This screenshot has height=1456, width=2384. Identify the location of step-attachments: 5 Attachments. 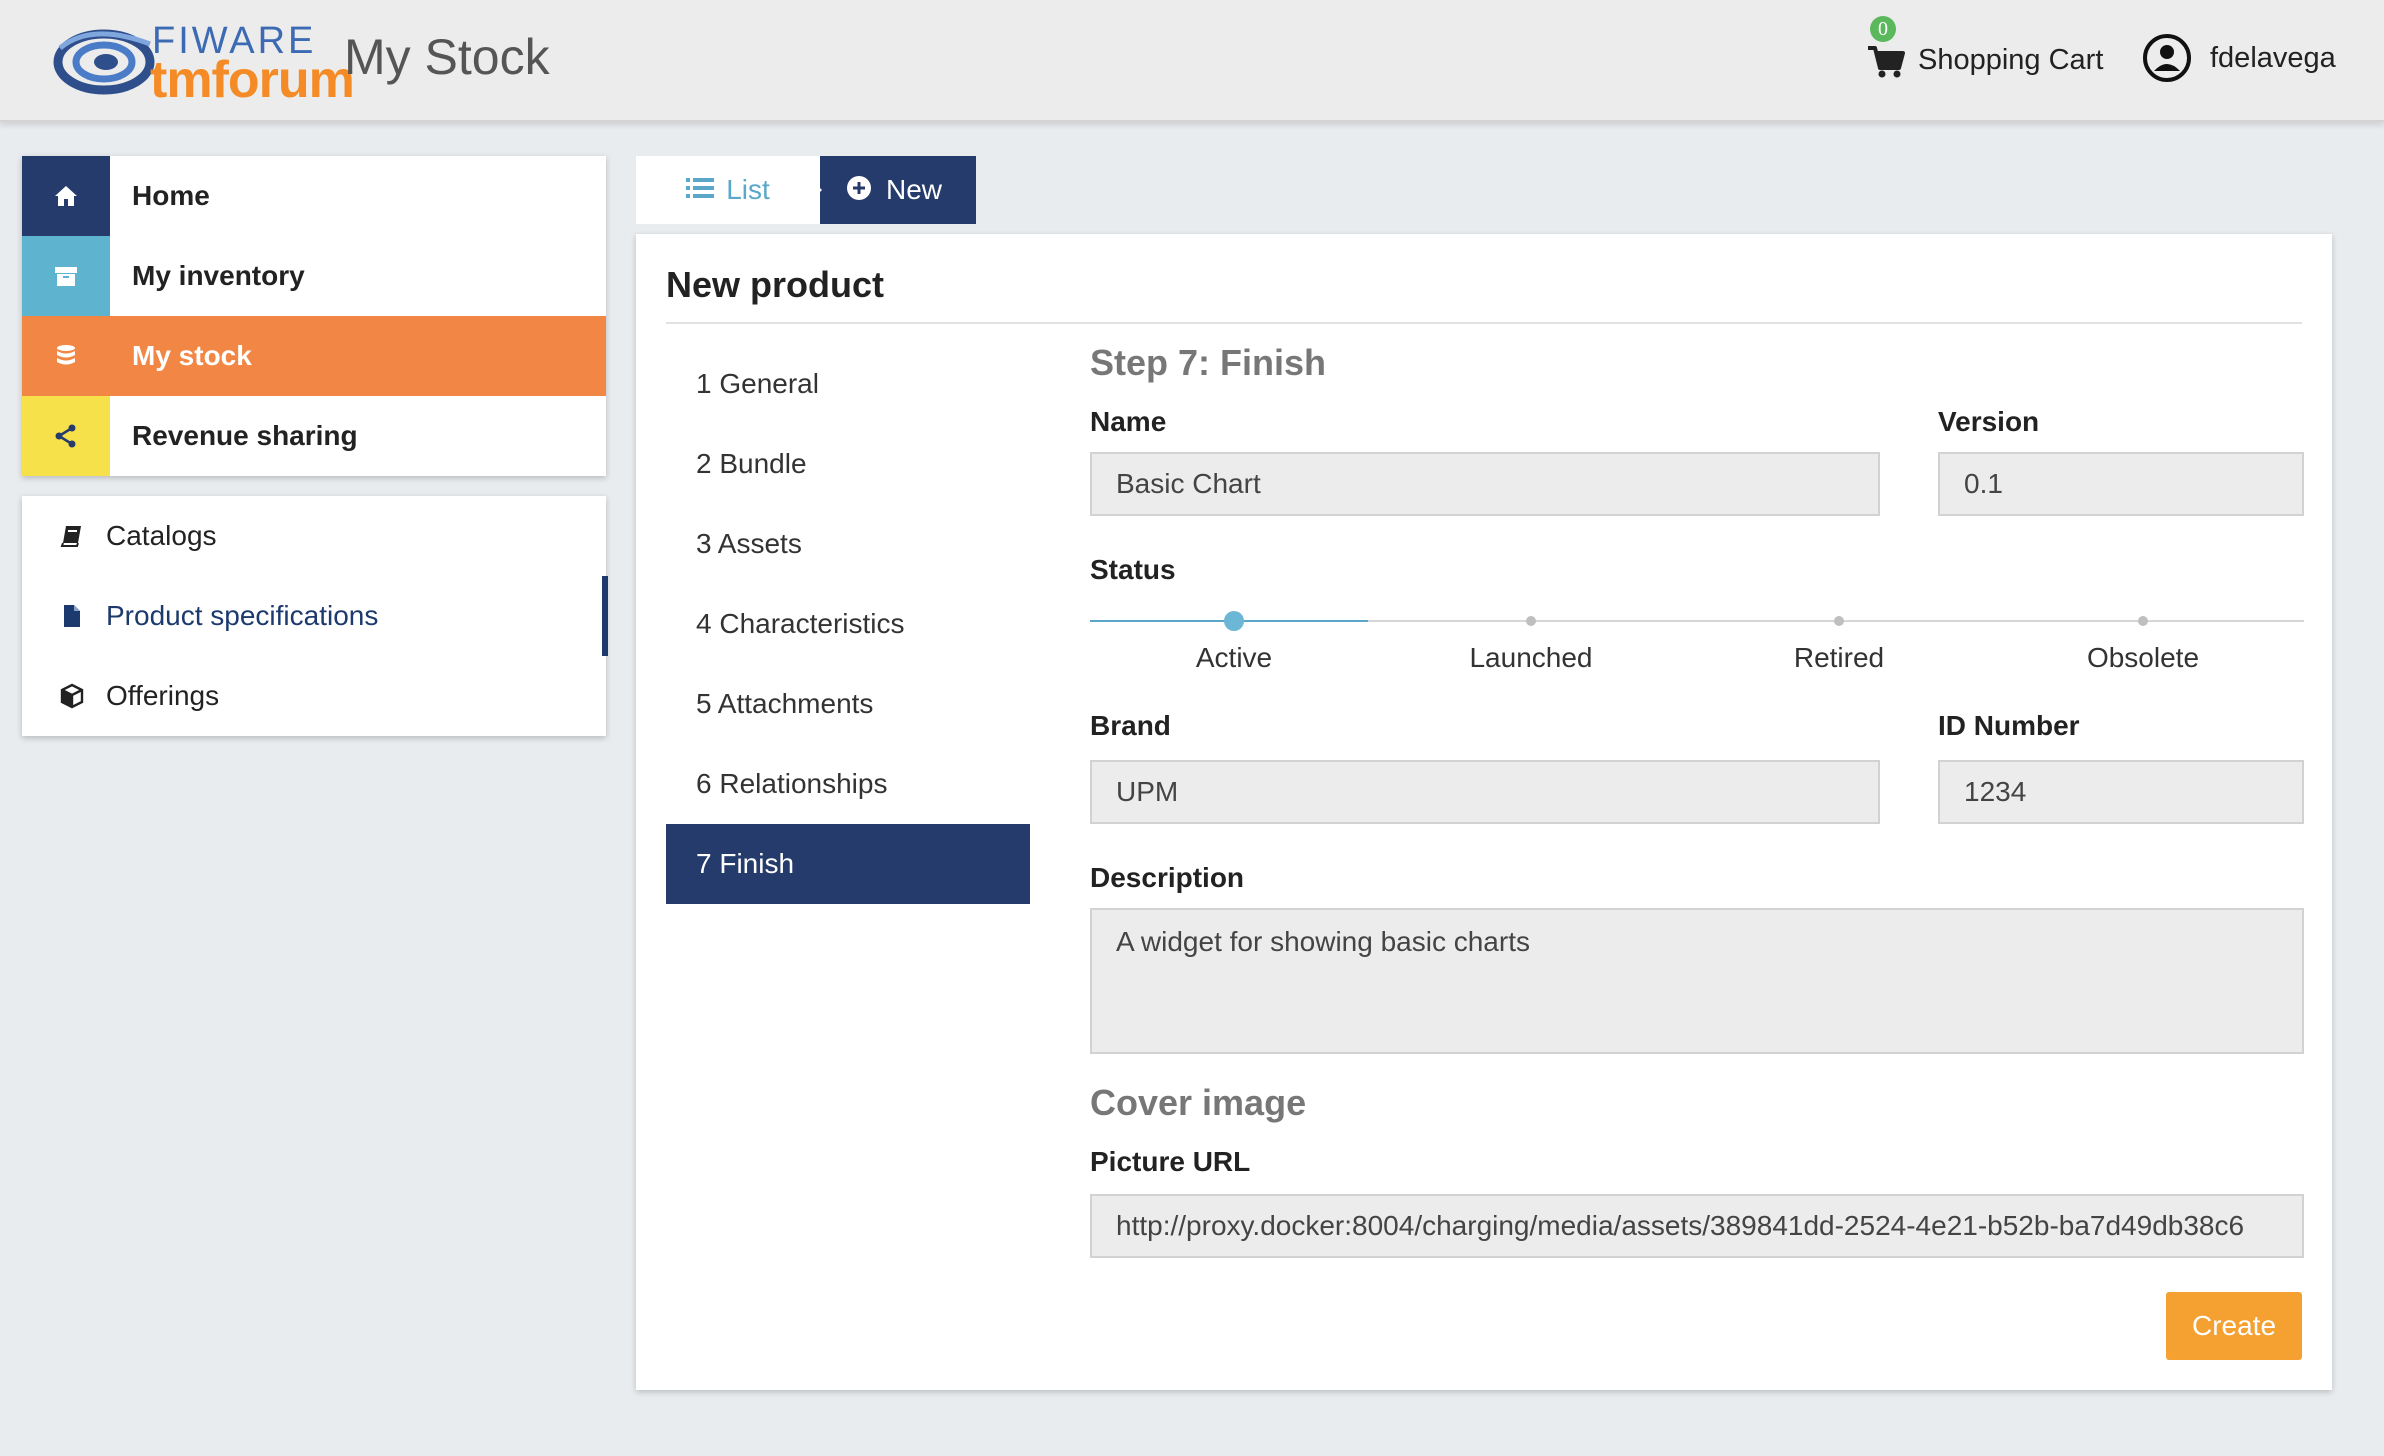
(848, 704).